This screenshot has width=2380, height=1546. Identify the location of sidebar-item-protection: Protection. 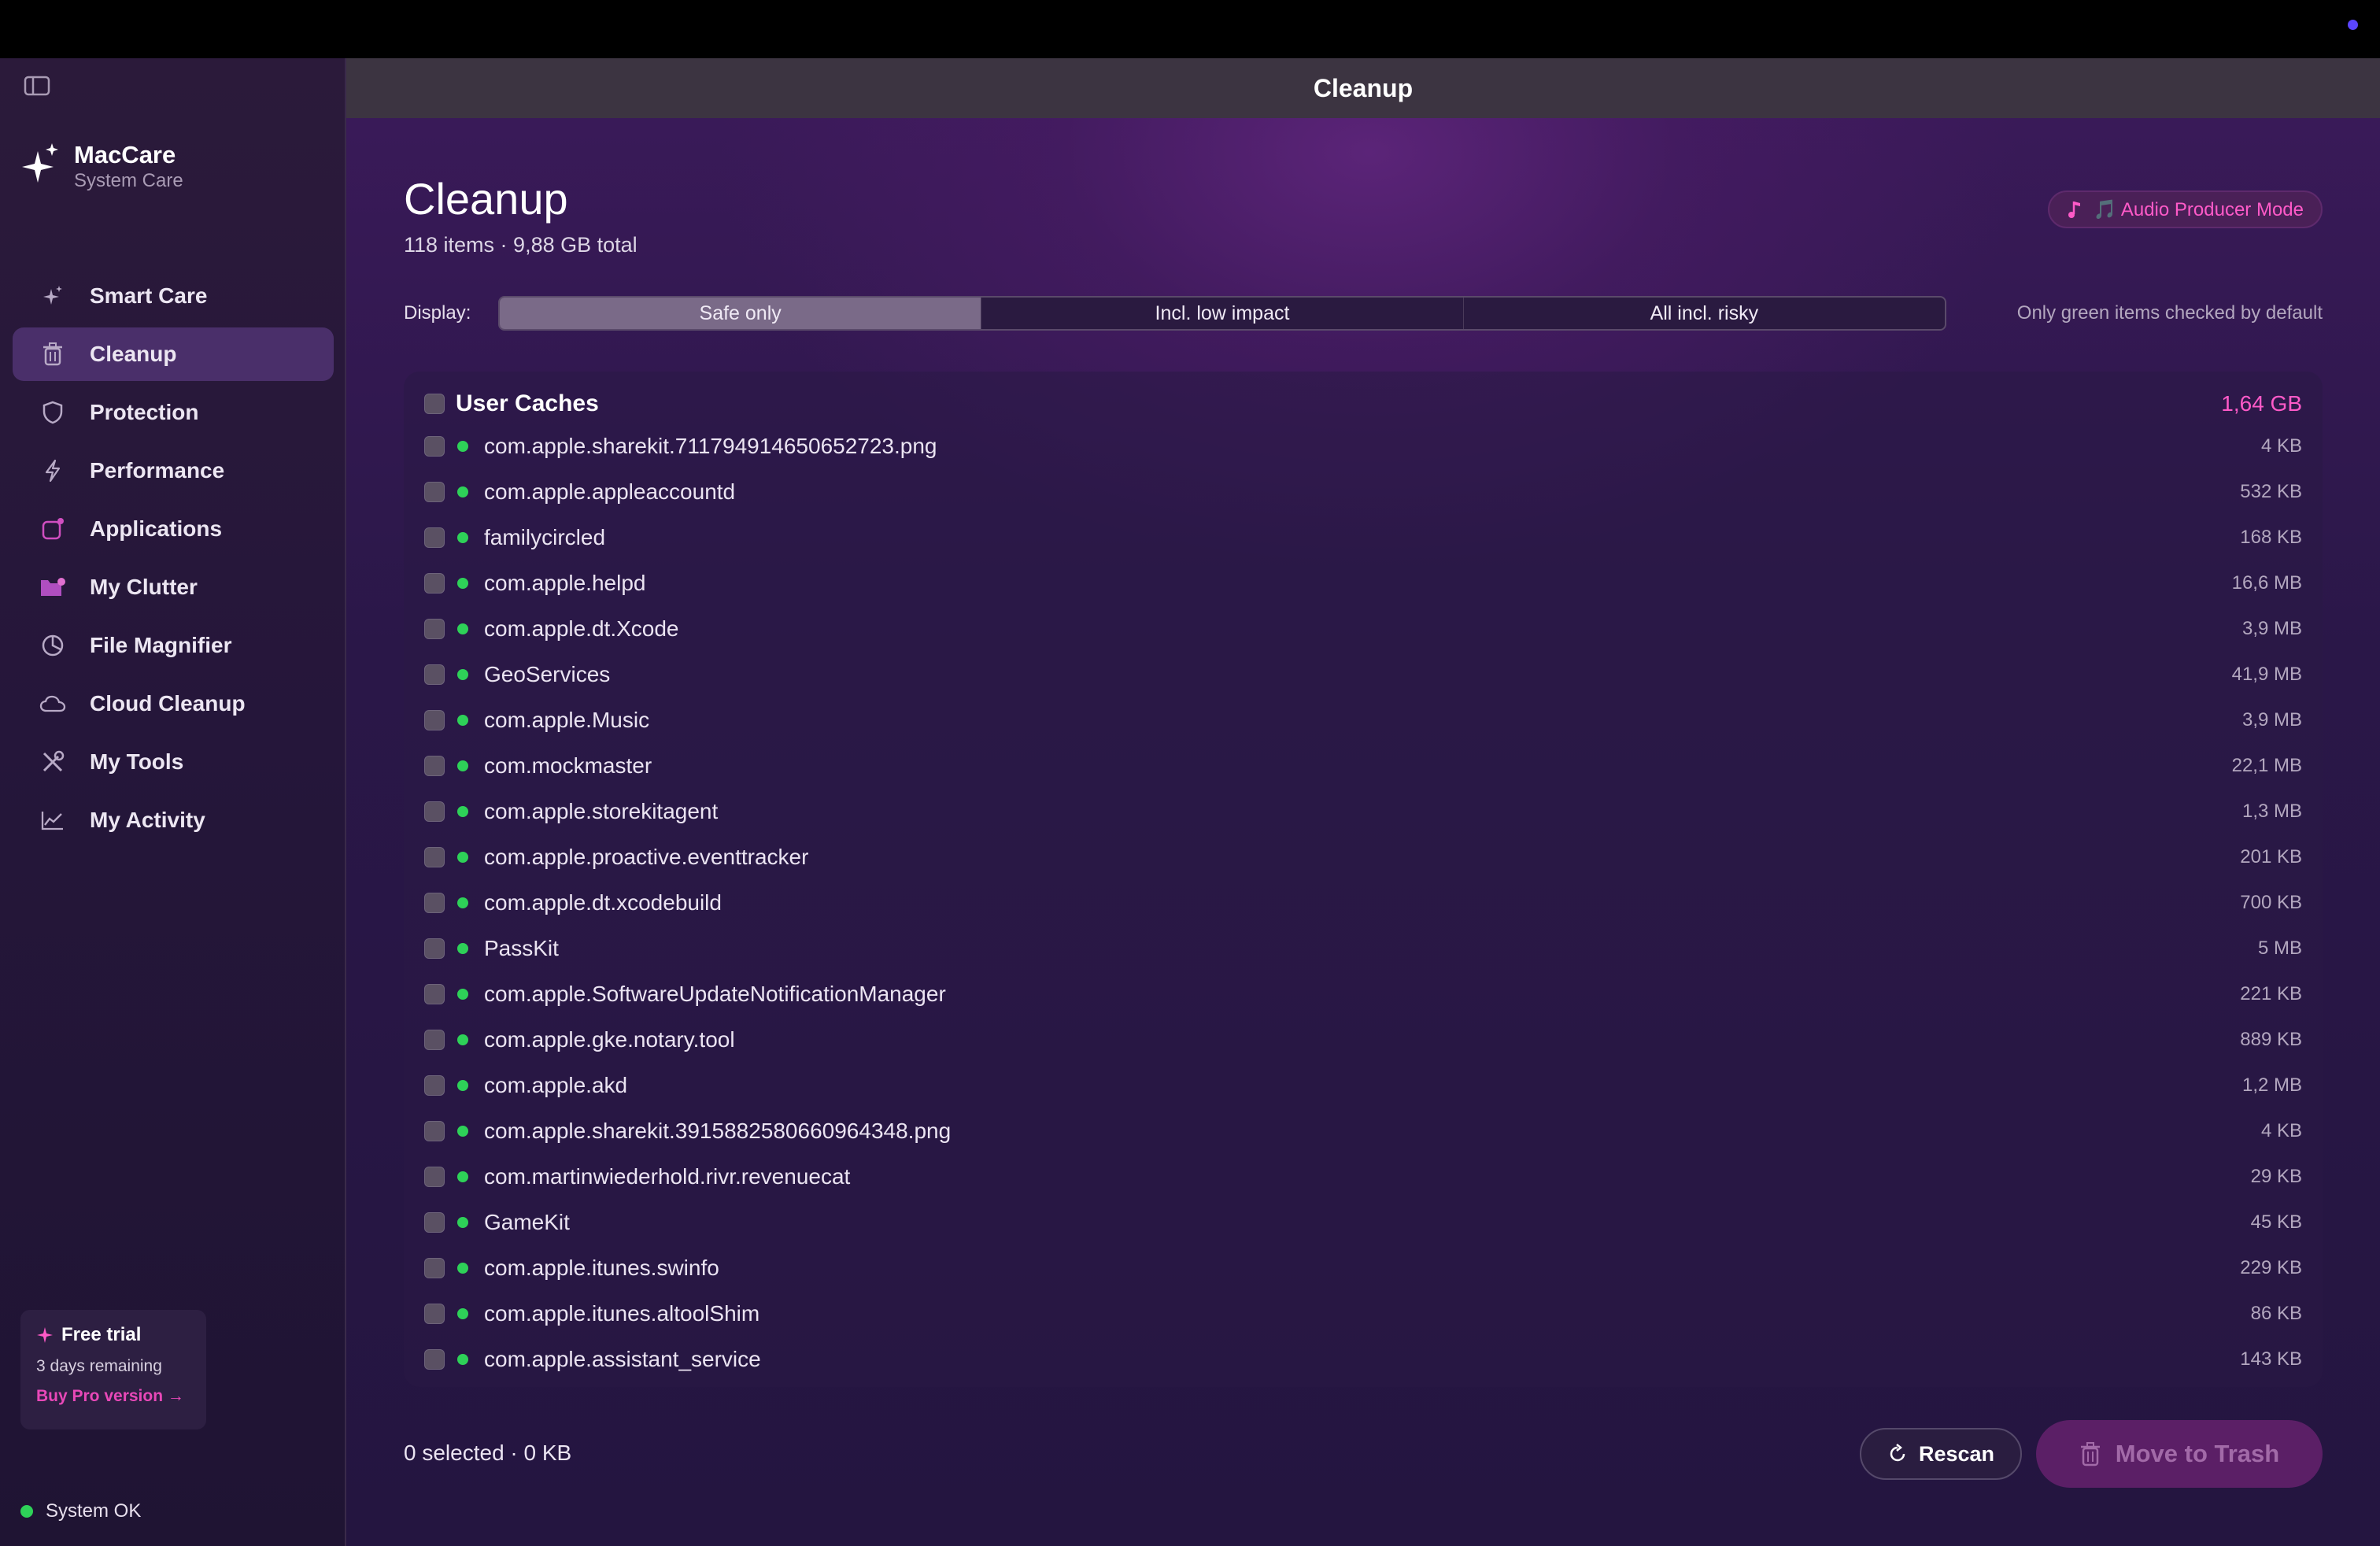
(173, 413).